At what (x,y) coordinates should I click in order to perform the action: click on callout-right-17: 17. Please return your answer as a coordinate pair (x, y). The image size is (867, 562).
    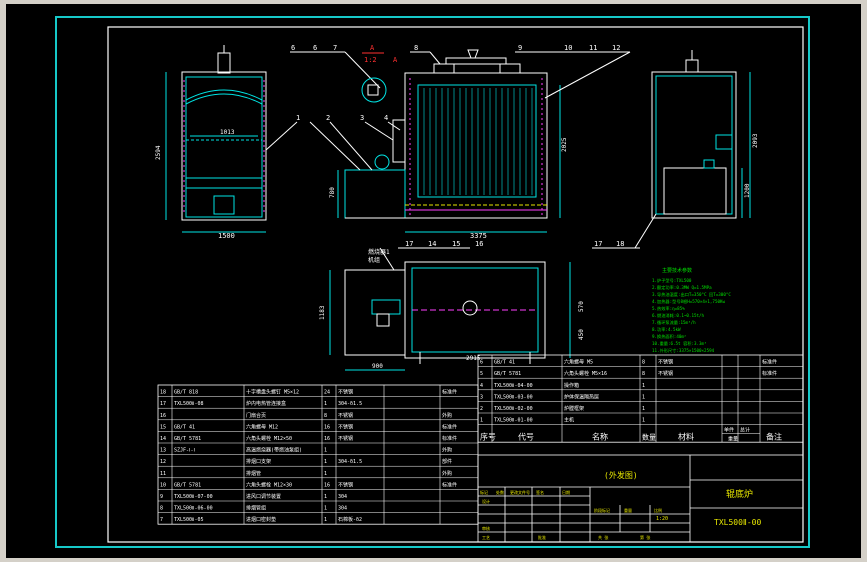
    Looking at the image, I should click on (598, 244).